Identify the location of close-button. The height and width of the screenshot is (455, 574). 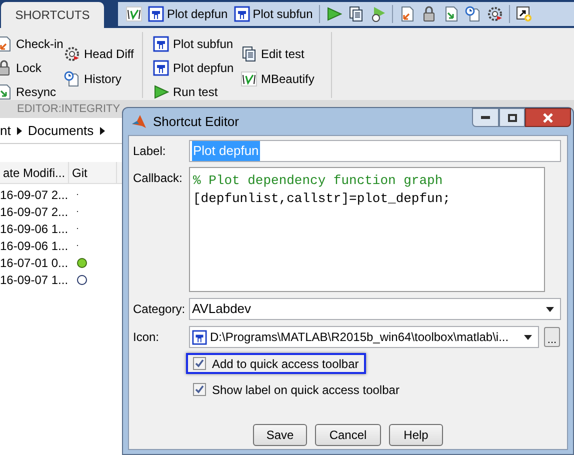
(548, 117).